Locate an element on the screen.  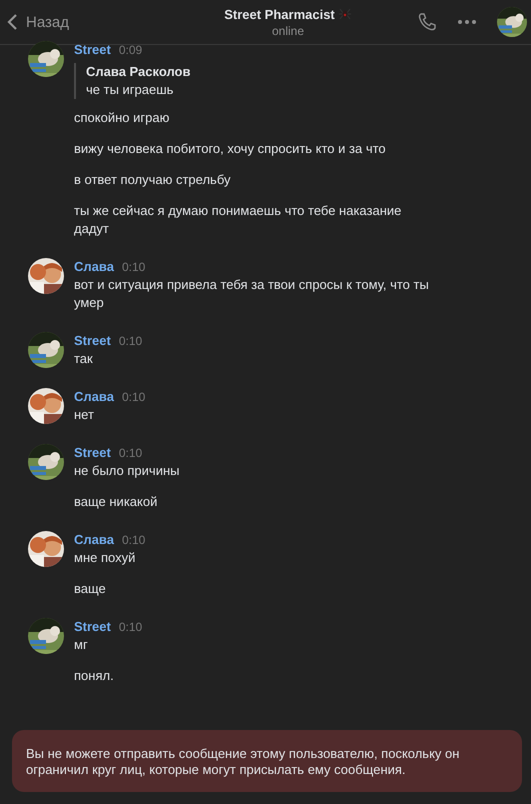
message-text: в ответ получаю стрельбу is located at coordinates (153, 180).